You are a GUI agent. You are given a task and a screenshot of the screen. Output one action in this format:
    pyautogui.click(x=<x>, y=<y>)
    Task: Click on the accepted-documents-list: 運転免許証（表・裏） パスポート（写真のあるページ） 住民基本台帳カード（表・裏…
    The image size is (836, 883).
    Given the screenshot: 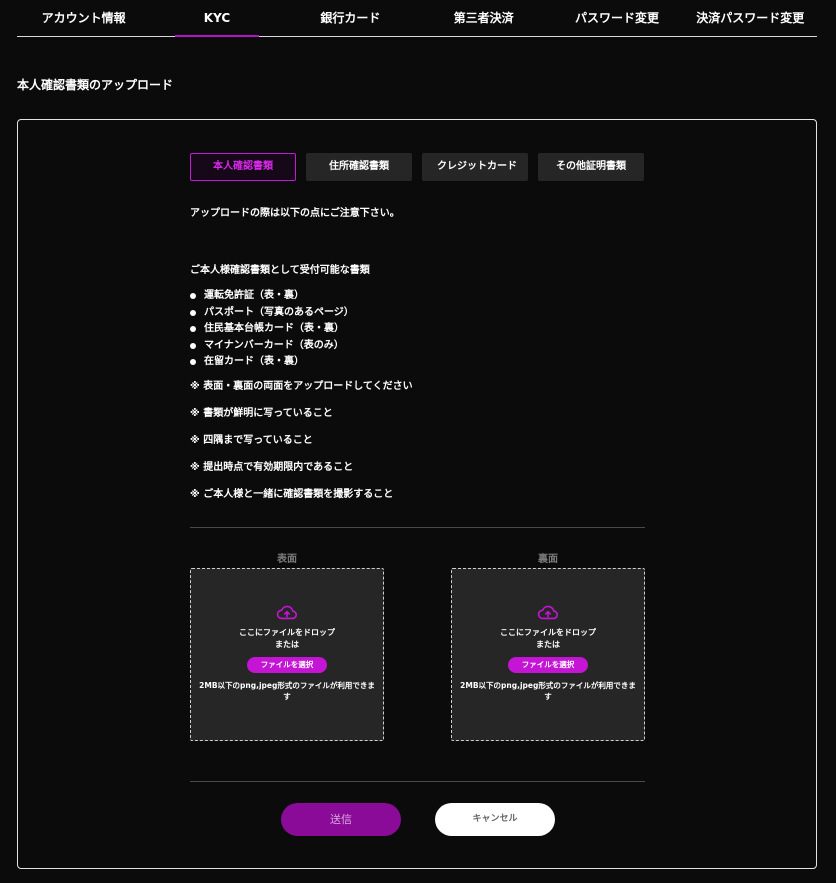 What is the action you would take?
    pyautogui.click(x=420, y=329)
    